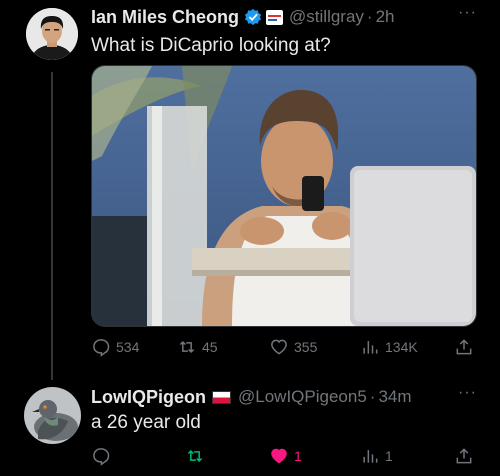 The height and width of the screenshot is (476, 500). I want to click on reply-share-button, so click(464, 456).